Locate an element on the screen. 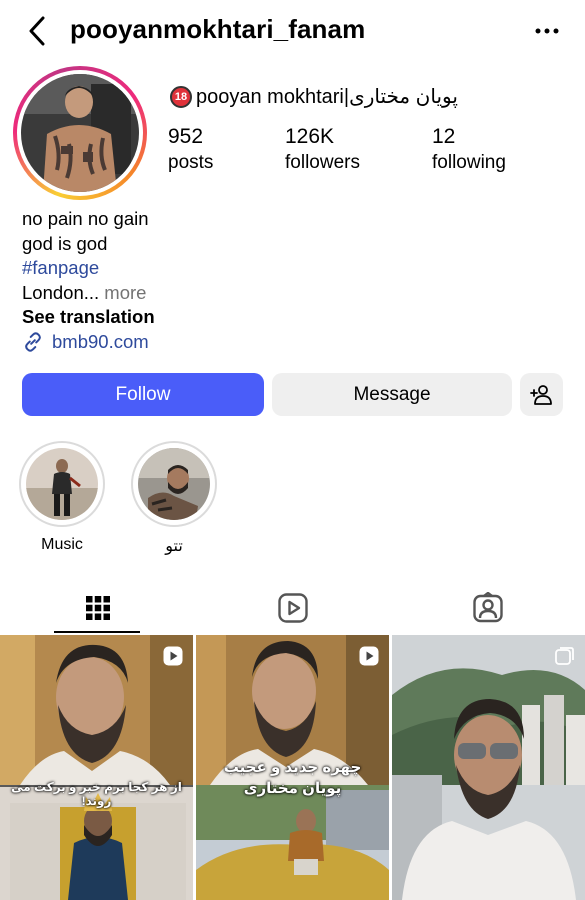 The width and height of the screenshot is (585, 900). post-thumbnail: از هر کجا برم خبر و برکت می روند! is located at coordinates (96, 767).